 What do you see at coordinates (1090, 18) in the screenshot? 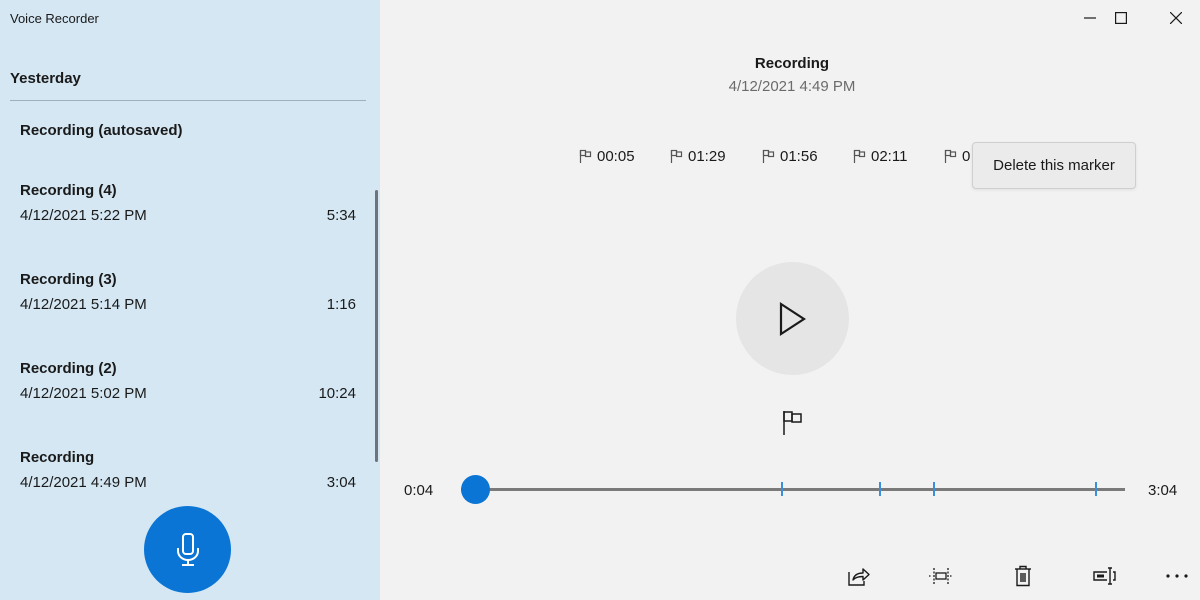
I see `minimize-icon` at bounding box center [1090, 18].